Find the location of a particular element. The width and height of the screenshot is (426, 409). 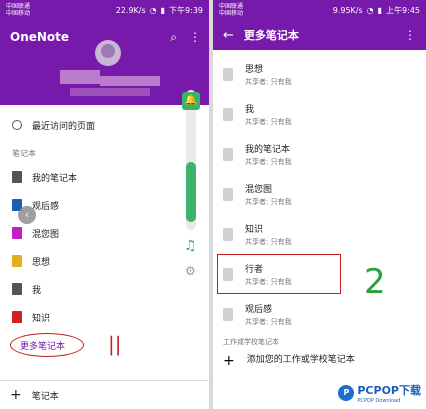

add-notebook-button: + 笔记本 is located at coordinates (104, 394).